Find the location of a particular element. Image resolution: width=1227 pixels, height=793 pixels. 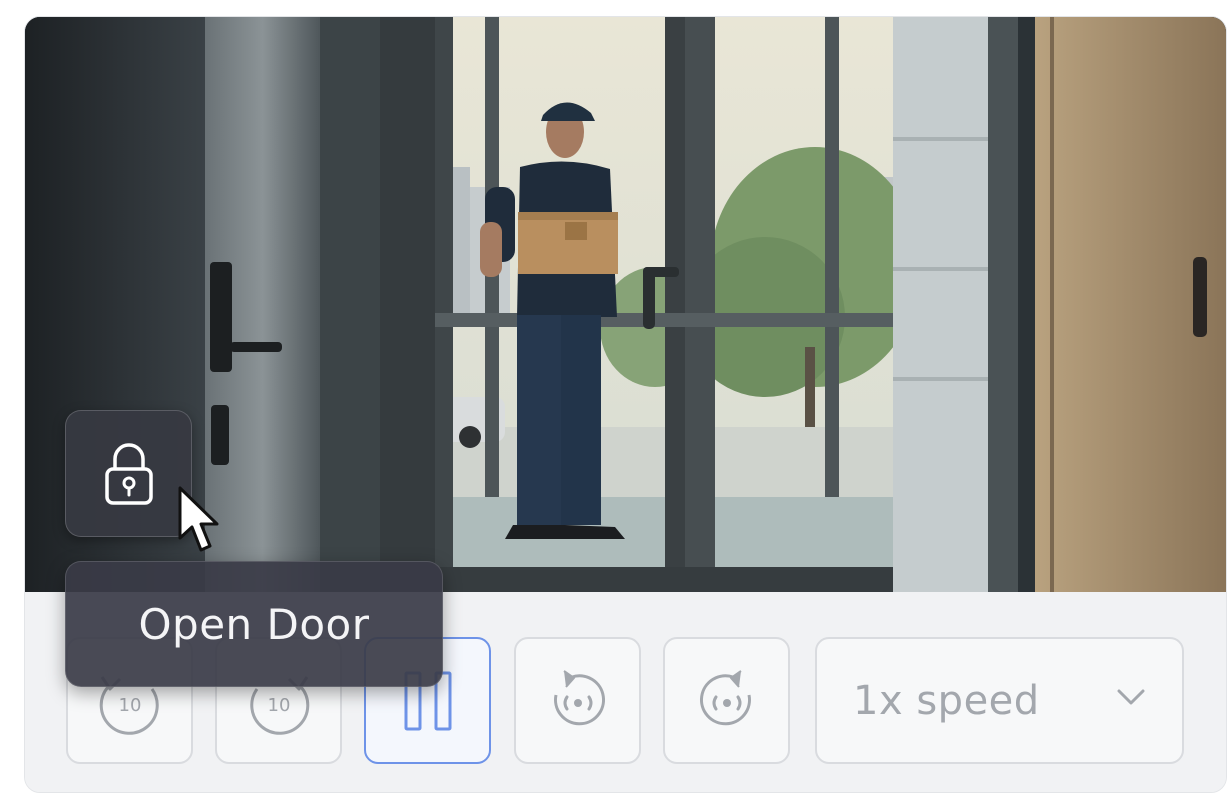

lock-icon is located at coordinates (128, 473).